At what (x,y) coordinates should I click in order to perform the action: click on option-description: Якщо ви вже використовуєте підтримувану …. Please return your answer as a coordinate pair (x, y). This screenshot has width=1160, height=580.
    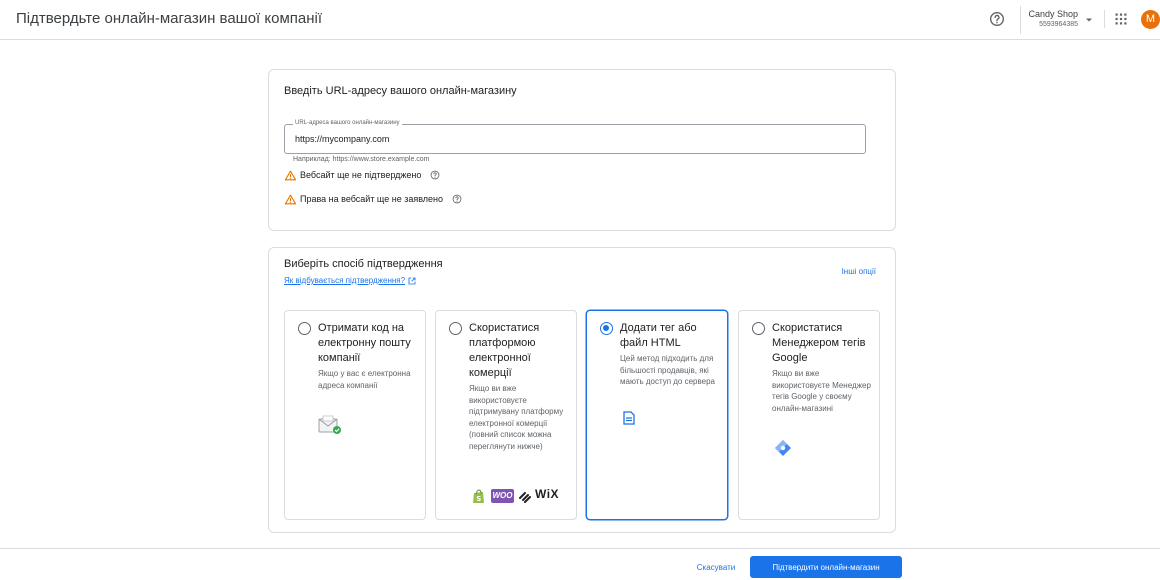
    Looking at the image, I should click on (516, 417).